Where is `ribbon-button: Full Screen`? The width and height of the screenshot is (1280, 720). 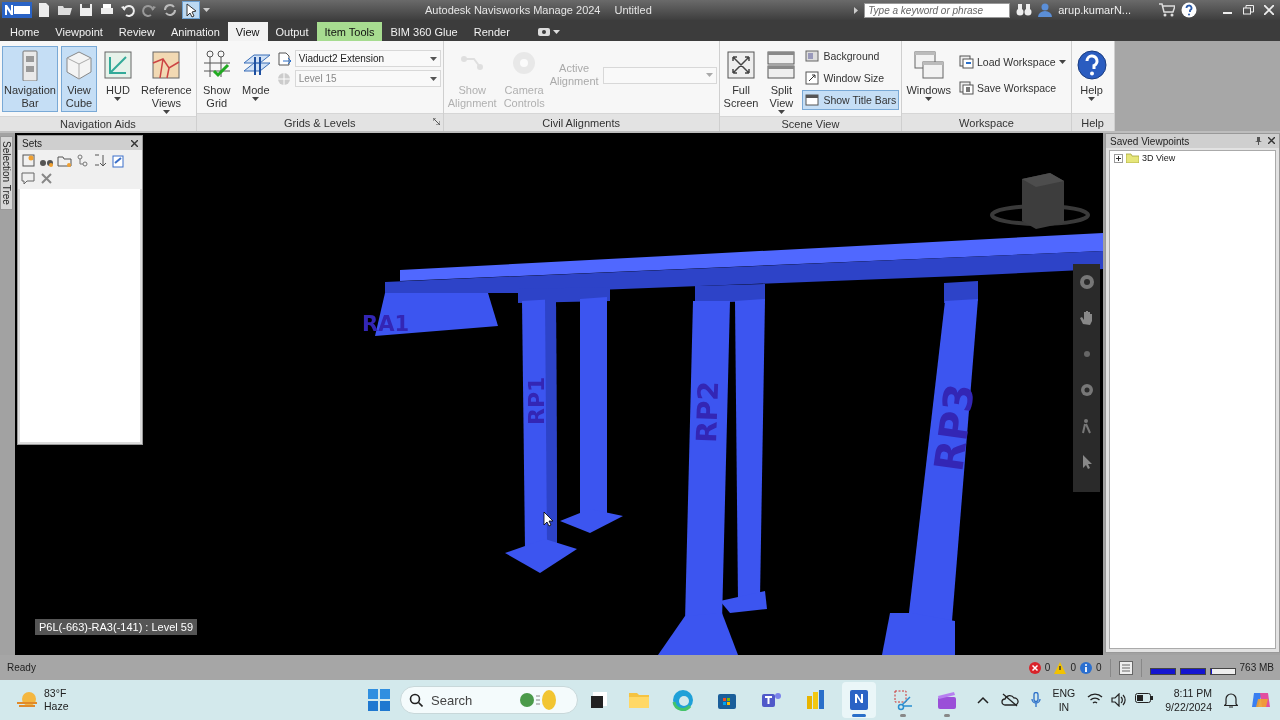 ribbon-button: Full Screen is located at coordinates (741, 79).